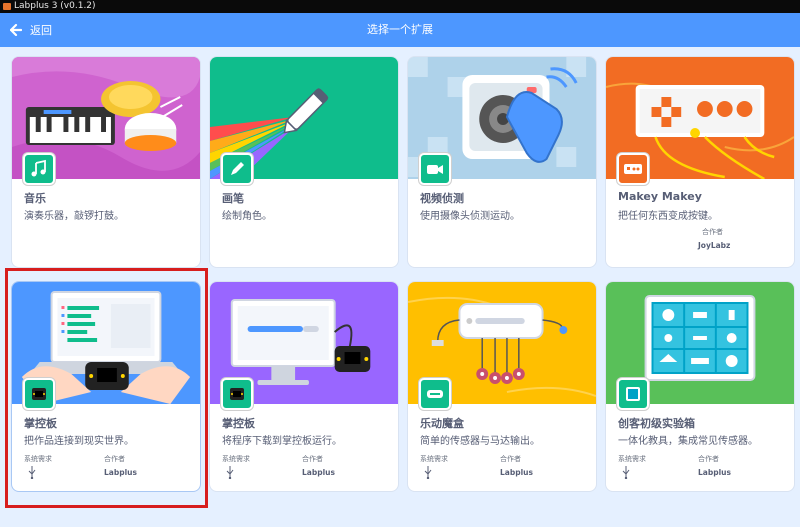 The width and height of the screenshot is (800, 527). What do you see at coordinates (282, 441) in the screenshot?
I see `card-description: 将程序下载到掌控板运行。` at bounding box center [282, 441].